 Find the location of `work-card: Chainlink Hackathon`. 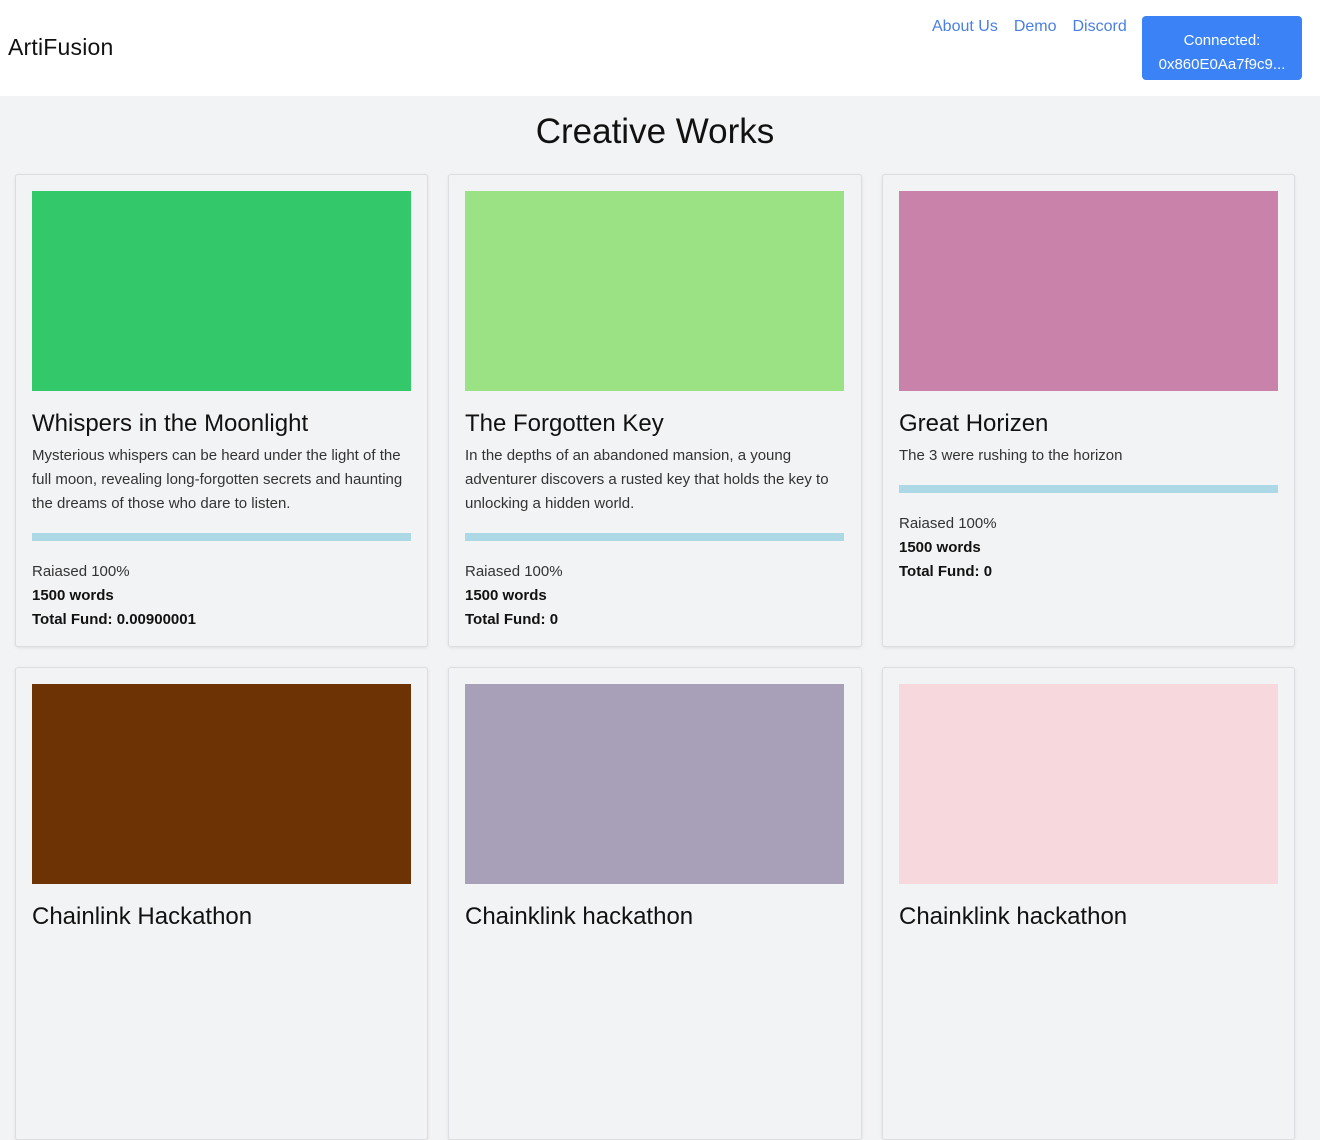

work-card: Chainlink Hackathon is located at coordinates (221, 903).